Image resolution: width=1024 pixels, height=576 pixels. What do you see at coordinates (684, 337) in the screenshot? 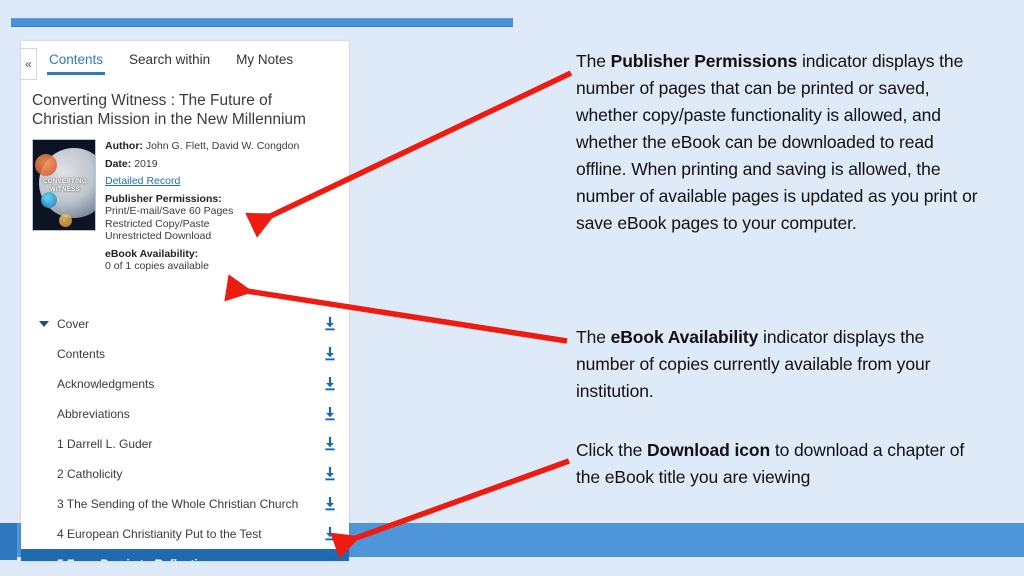
I see `note2-bold1: eBook Availability` at bounding box center [684, 337].